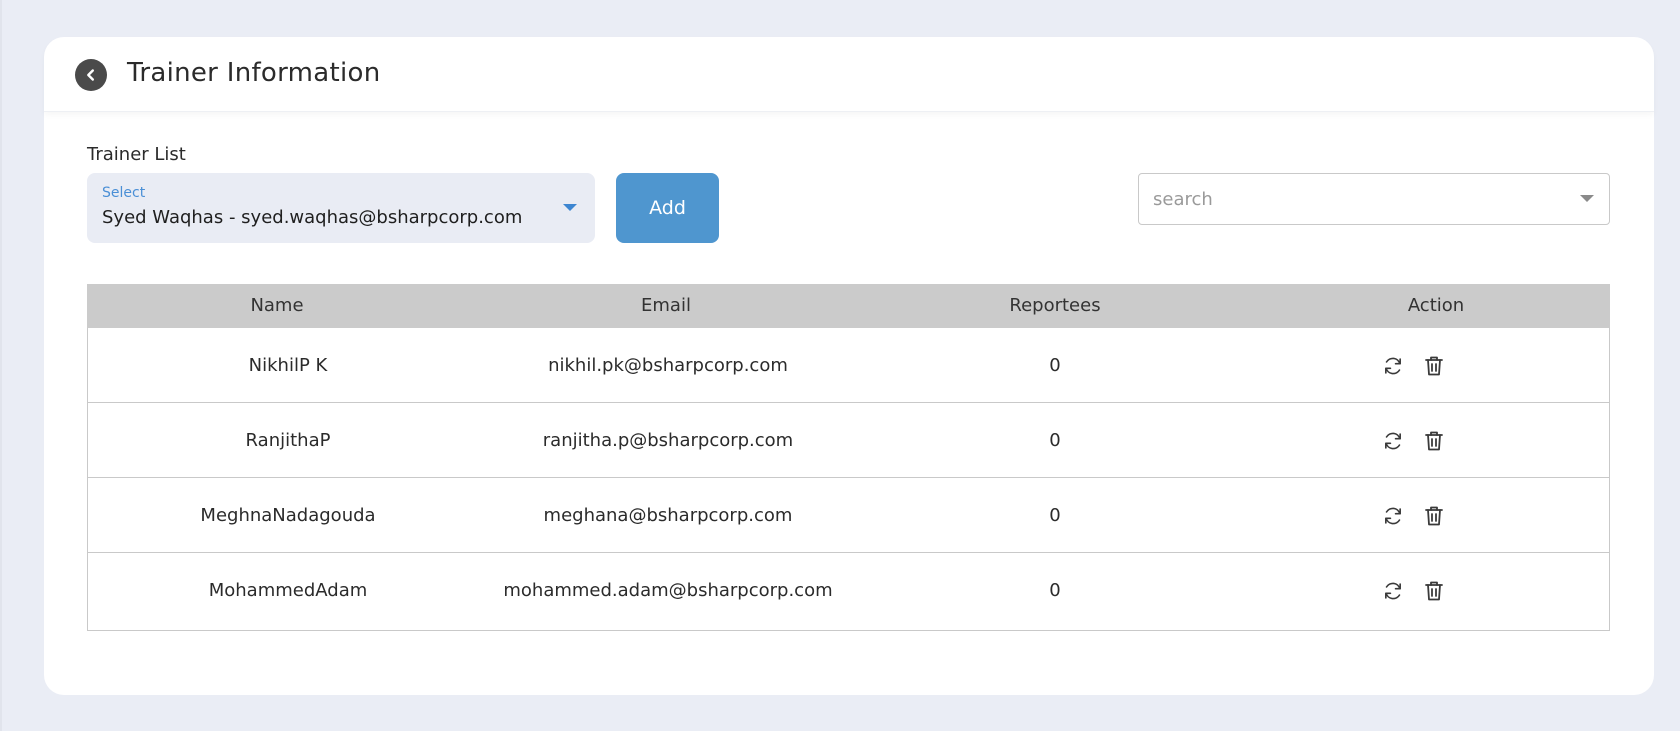  What do you see at coordinates (848, 306) in the screenshot?
I see `table-header: Name Email Reportees Action` at bounding box center [848, 306].